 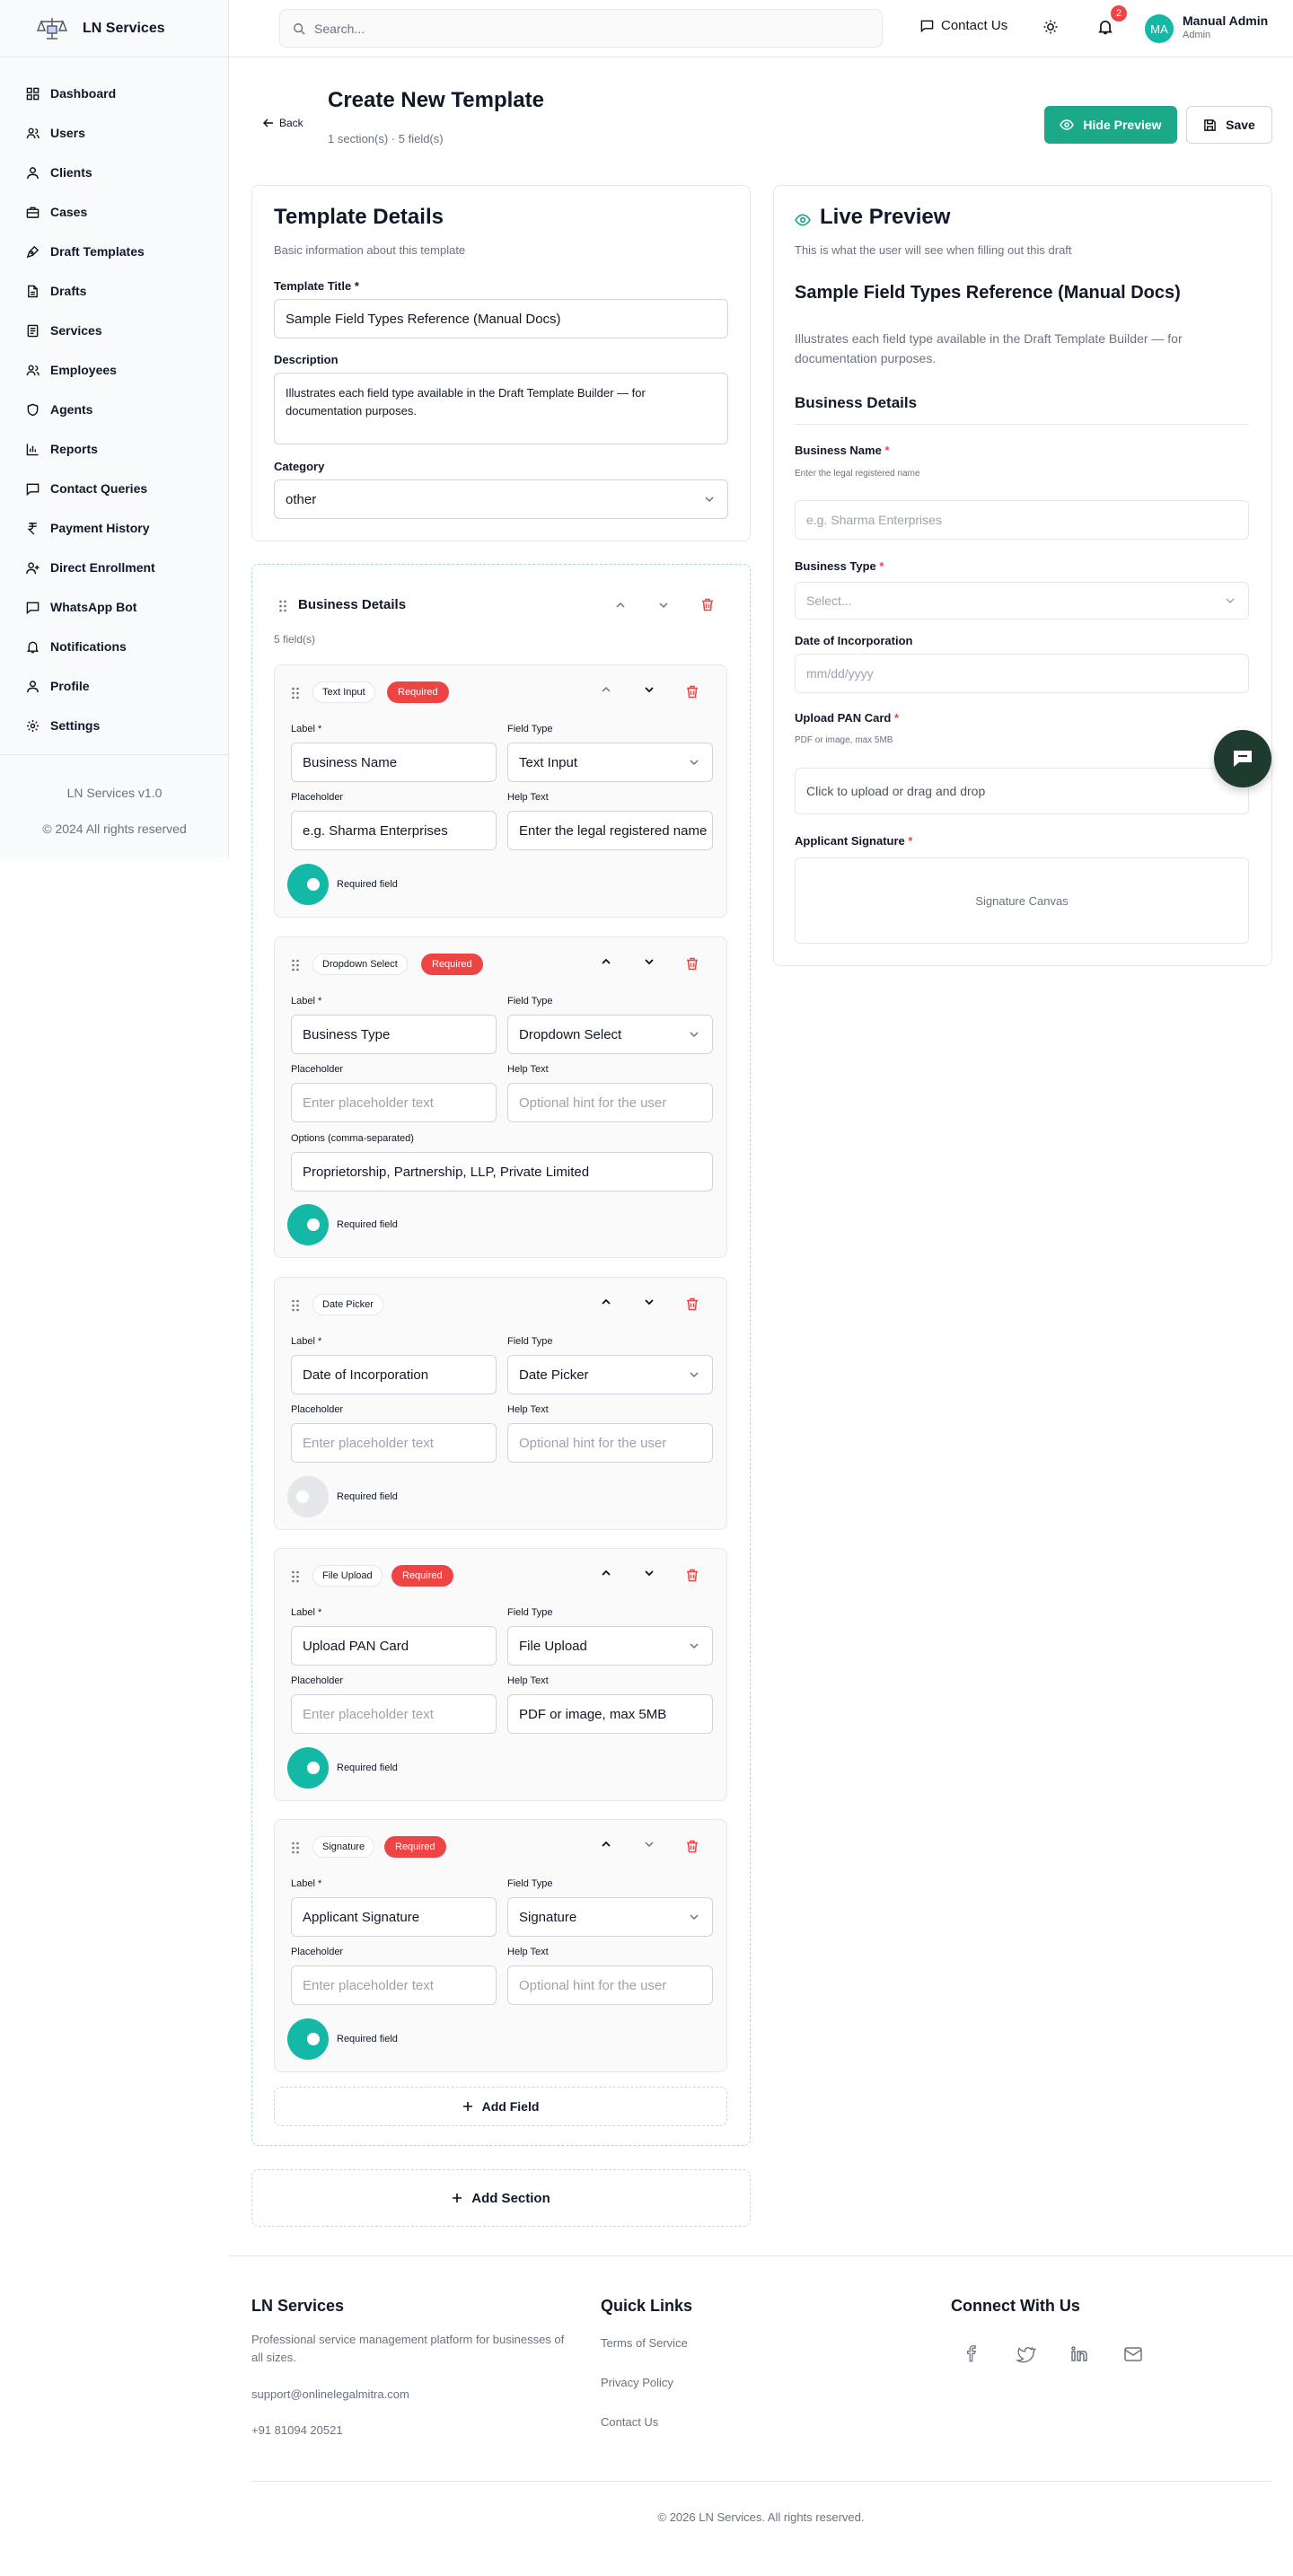 What do you see at coordinates (114, 291) in the screenshot?
I see `sidebar-item-drafts: Drafts` at bounding box center [114, 291].